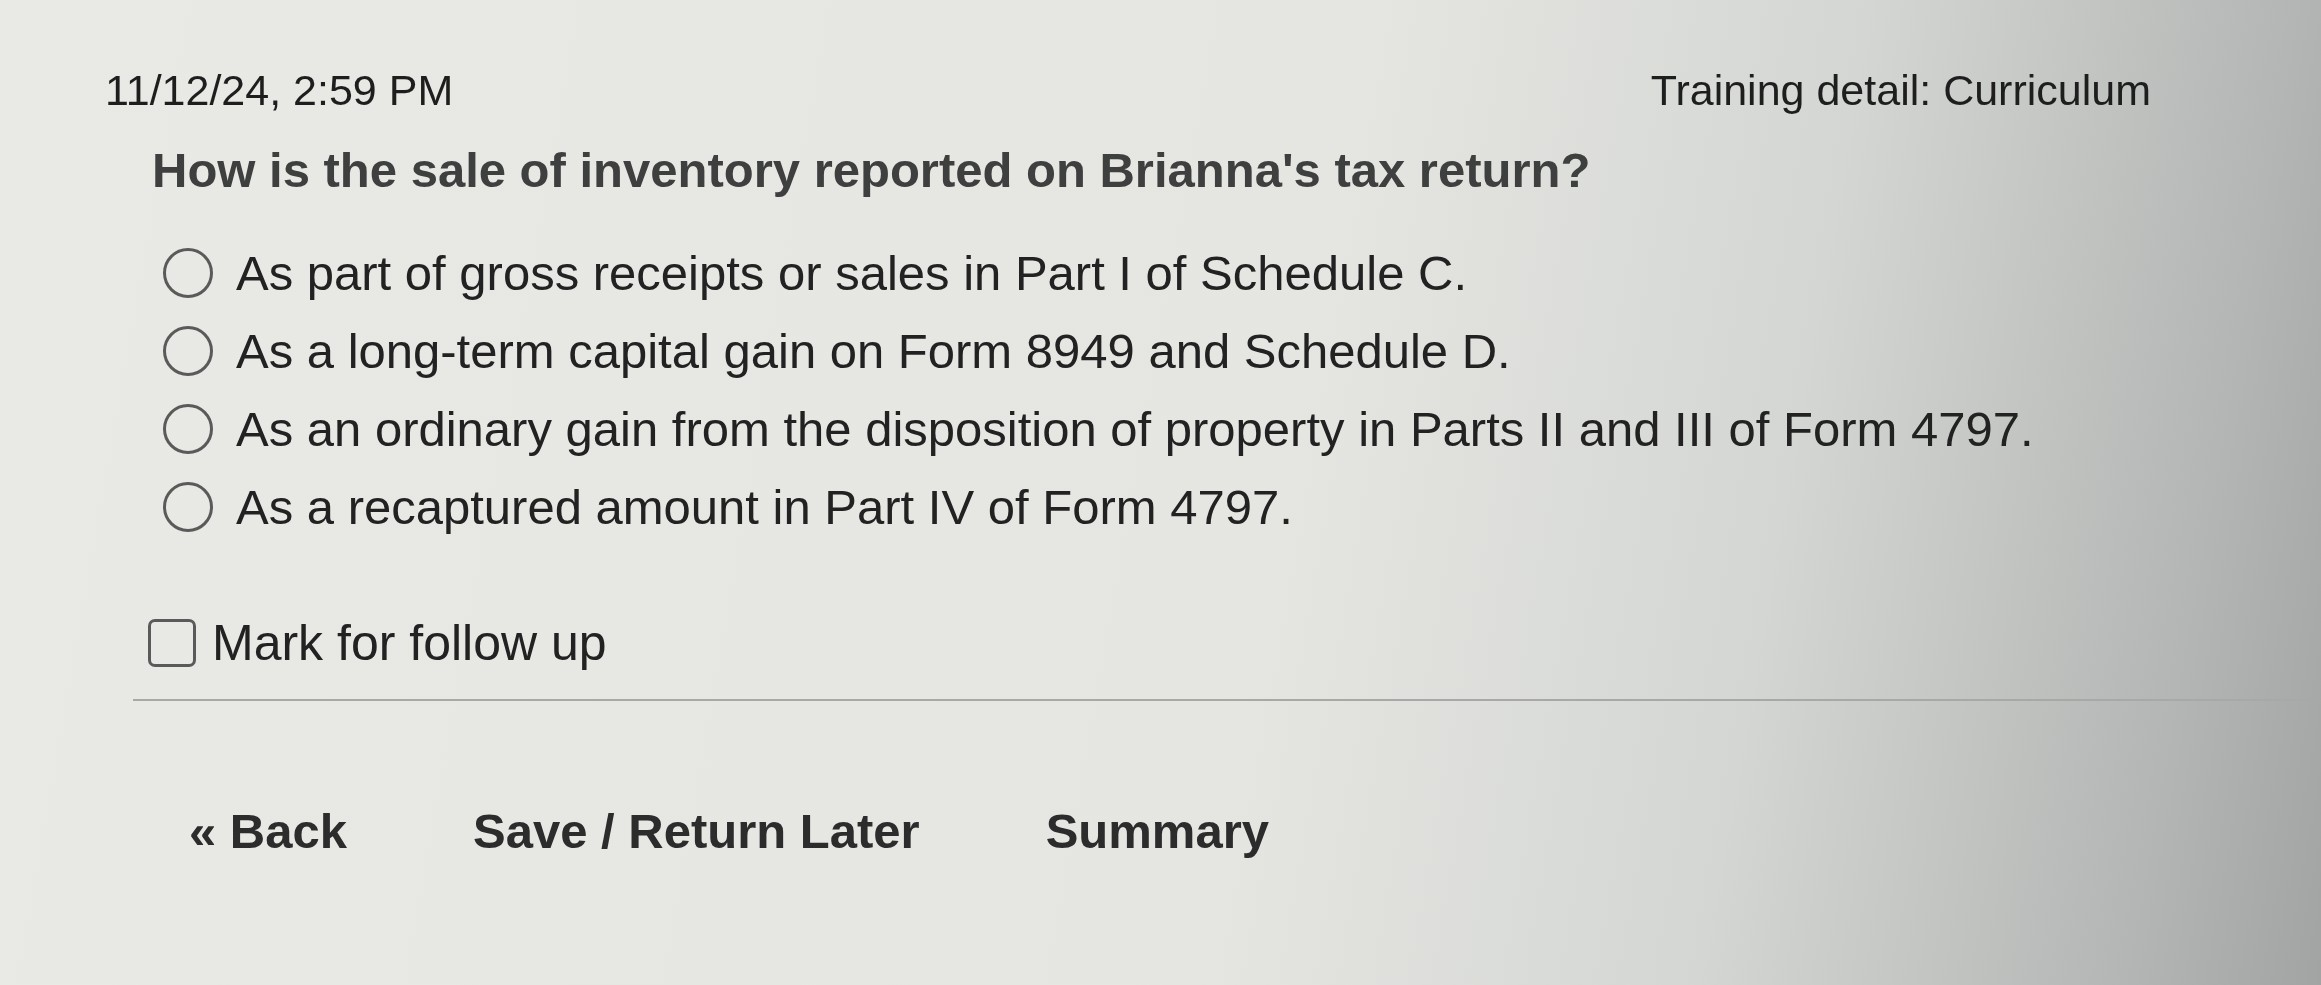 This screenshot has height=985, width=2321. What do you see at coordinates (279, 90) in the screenshot?
I see `timestamp: 11/12/24, 2:59 PM` at bounding box center [279, 90].